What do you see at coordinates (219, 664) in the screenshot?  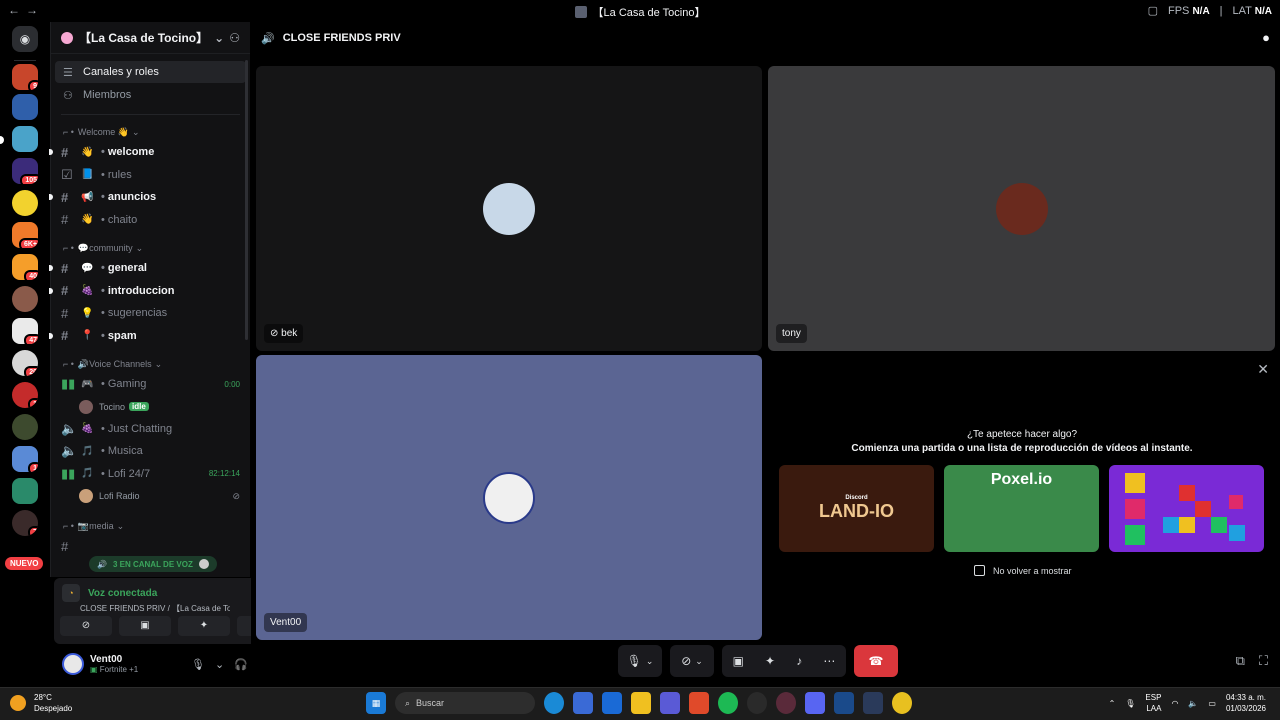 I see `chevron-down-icon: ⌄` at bounding box center [219, 664].